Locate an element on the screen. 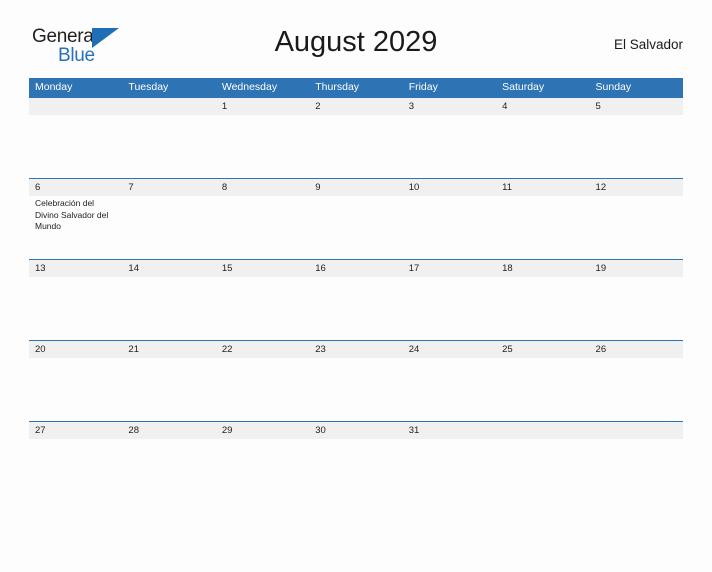 Image resolution: width=712 pixels, height=572 pixels. day-number: 31 is located at coordinates (449, 430).